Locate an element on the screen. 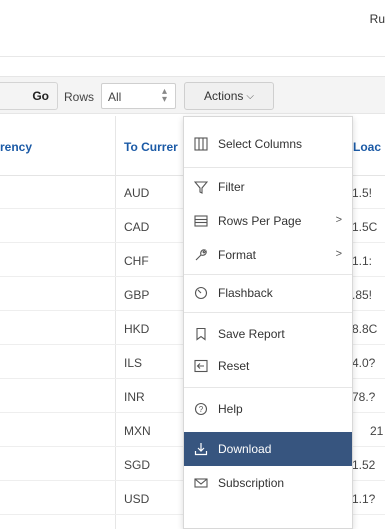  clock-icon is located at coordinates (201, 293).